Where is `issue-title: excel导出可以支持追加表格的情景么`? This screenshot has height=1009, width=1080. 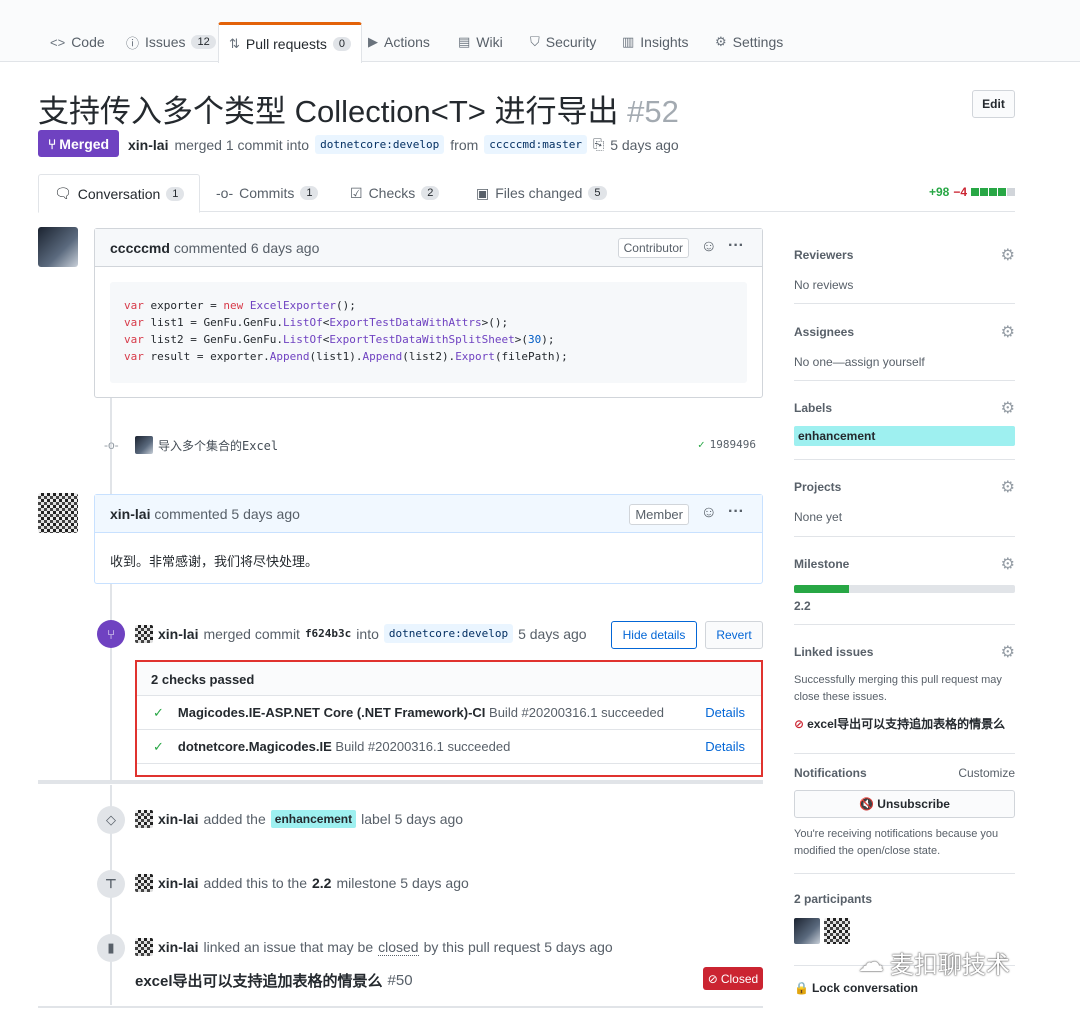 issue-title: excel导出可以支持追加表格的情景么 is located at coordinates (259, 980).